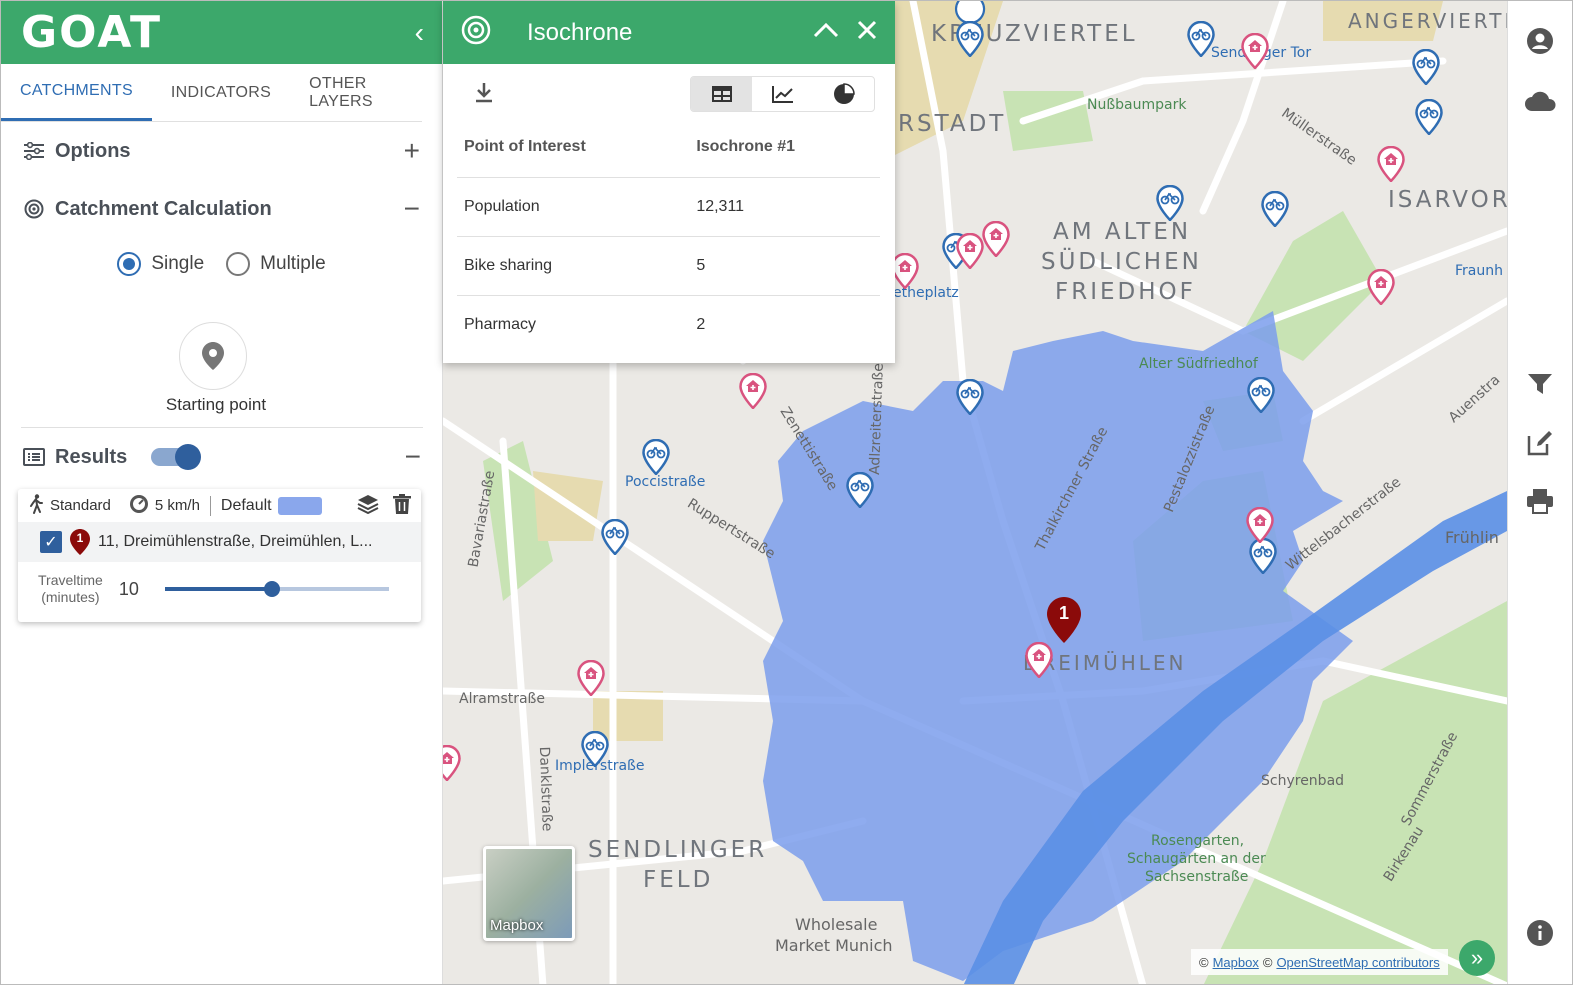 The image size is (1573, 985). What do you see at coordinates (238, 264) in the screenshot?
I see `radio-multiple-dot` at bounding box center [238, 264].